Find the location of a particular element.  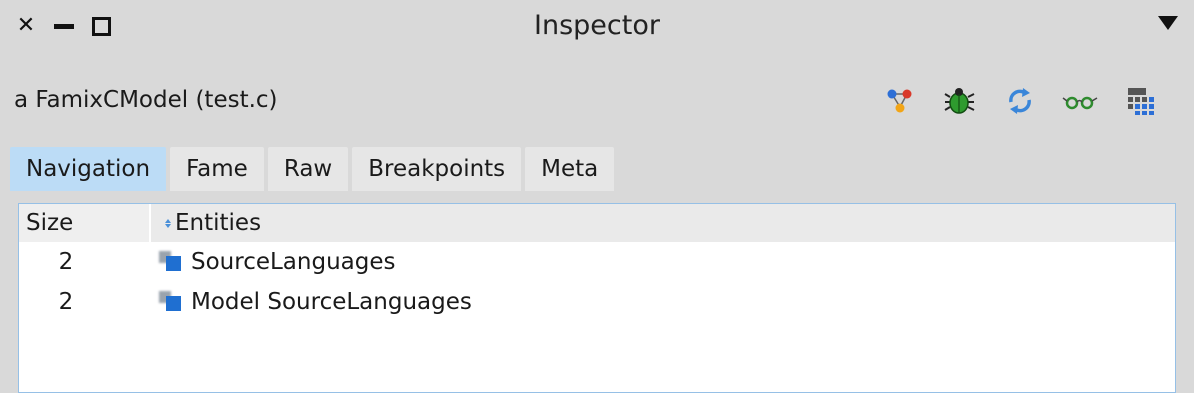

visualize-icon is located at coordinates (899, 101).